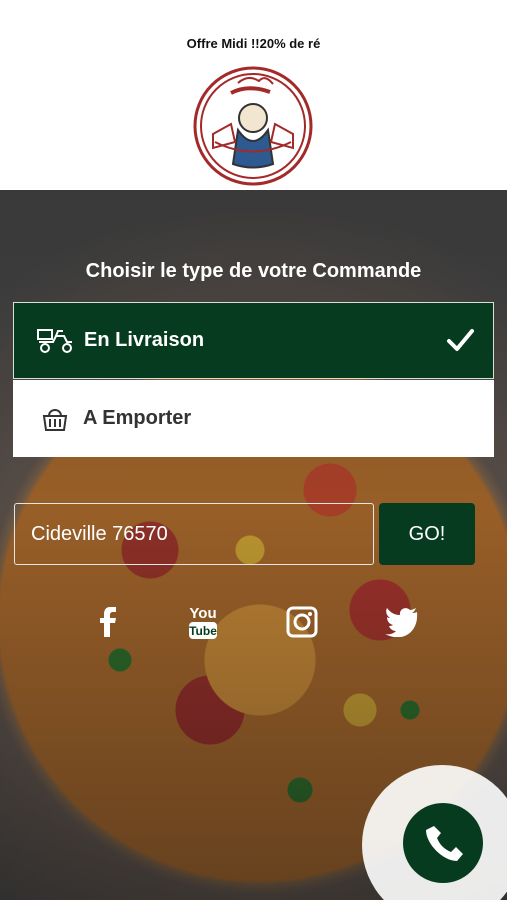  Describe the element at coordinates (253, 340) in the screenshot. I see `delivery-option: En Livraison` at that location.